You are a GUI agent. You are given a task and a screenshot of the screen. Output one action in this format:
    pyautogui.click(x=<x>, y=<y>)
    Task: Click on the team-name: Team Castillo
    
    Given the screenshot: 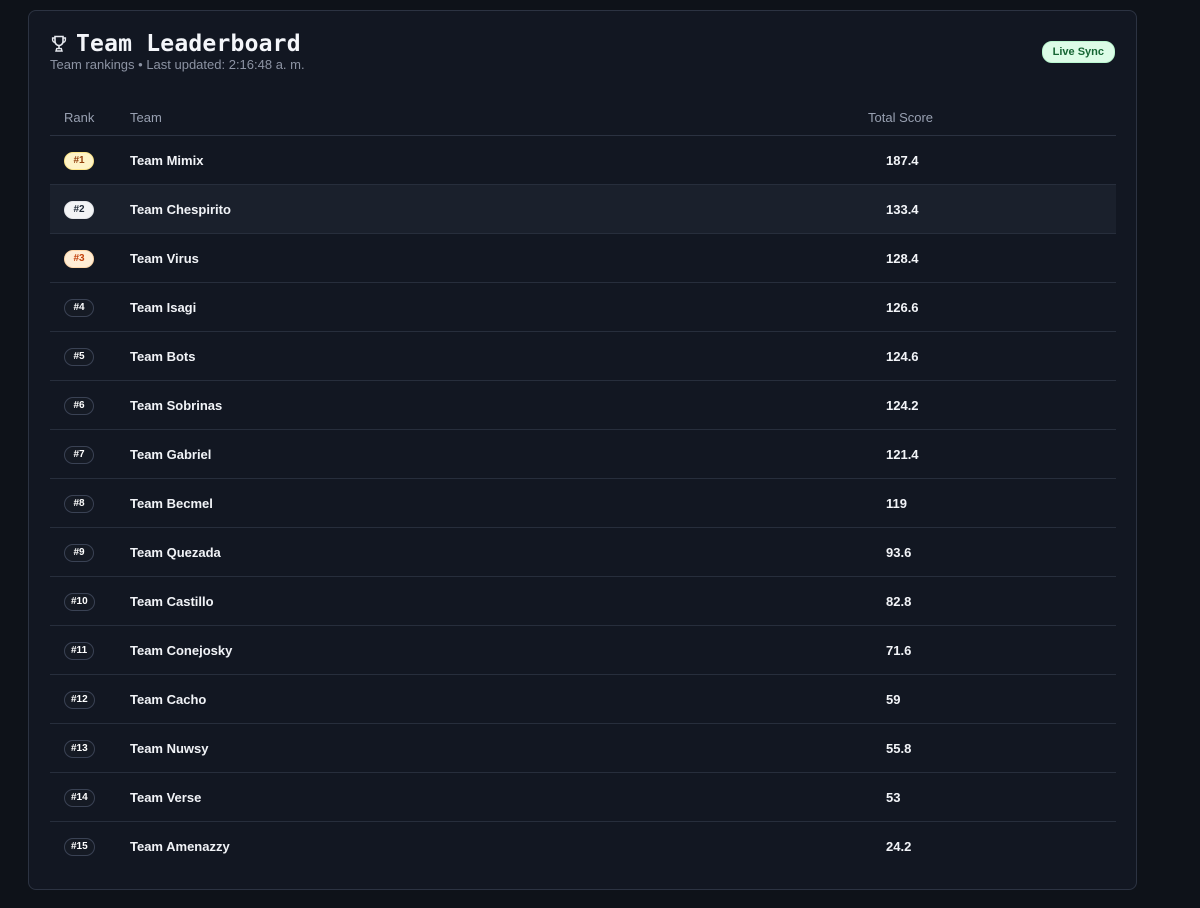 What is the action you would take?
    pyautogui.click(x=440, y=601)
    